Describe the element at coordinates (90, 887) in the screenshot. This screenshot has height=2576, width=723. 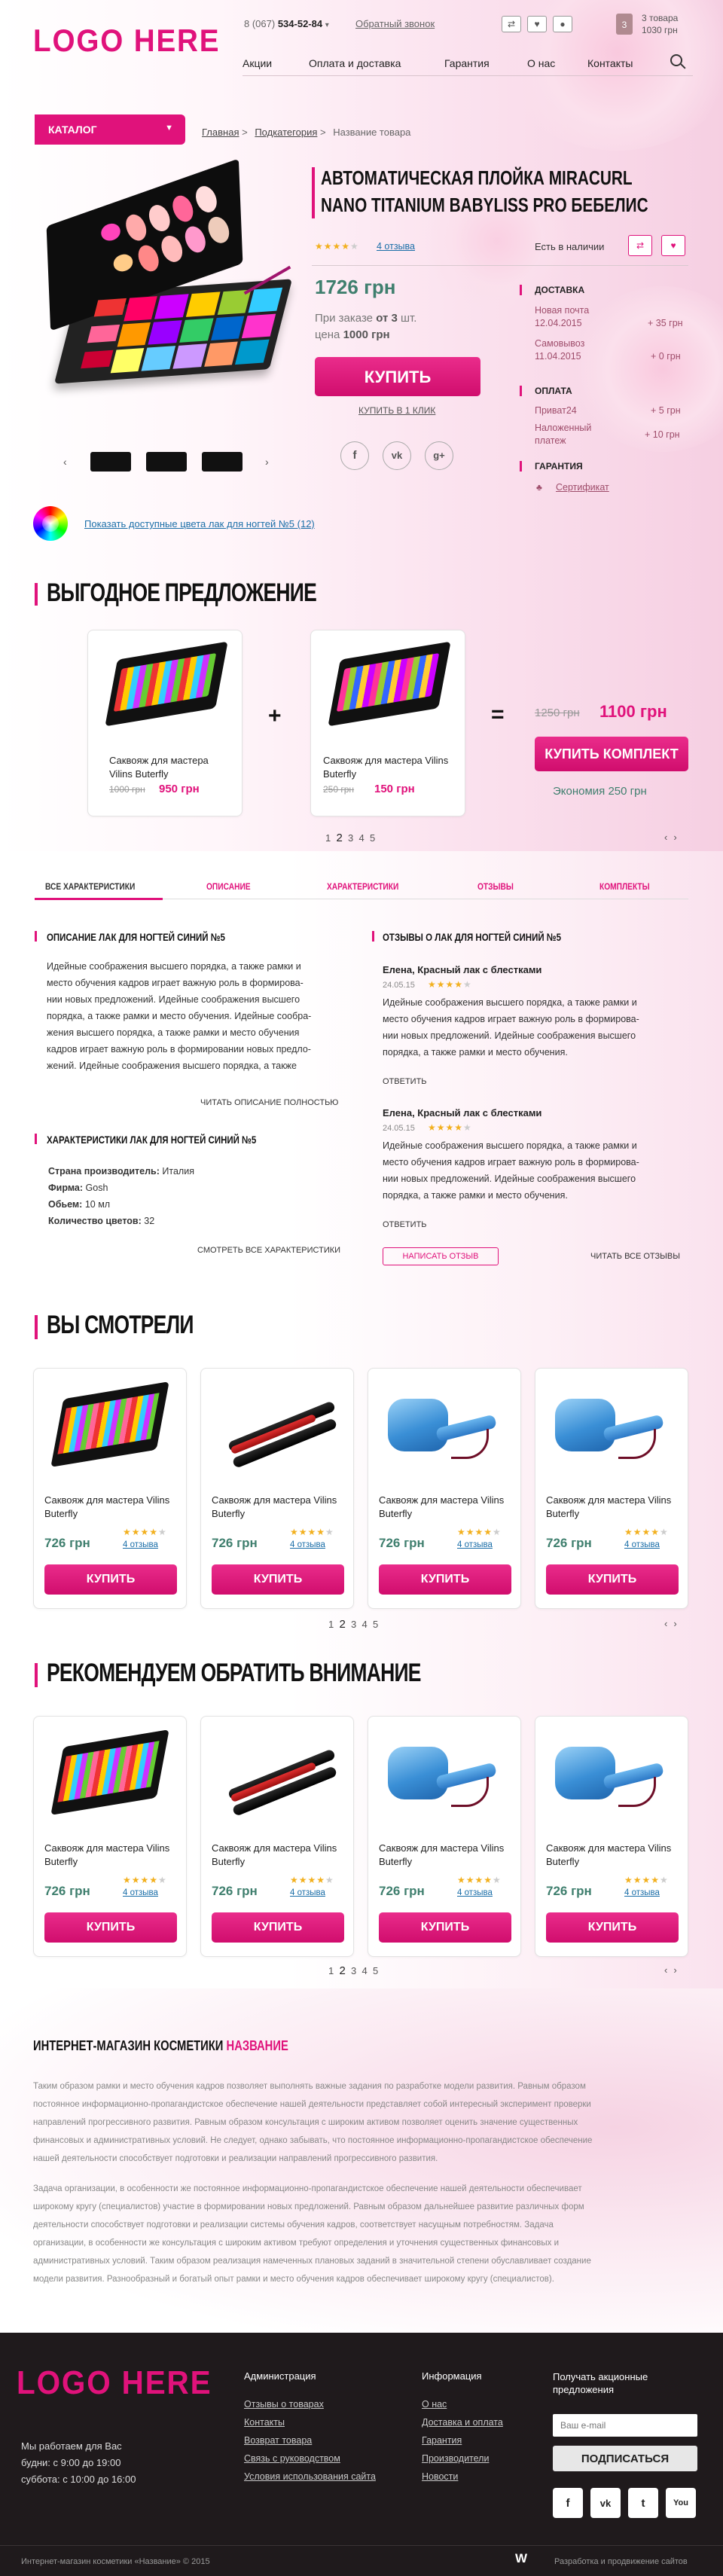
I see `tab-all-specs: ВСЕ ХАРАКТЕРИСТИКИ` at that location.